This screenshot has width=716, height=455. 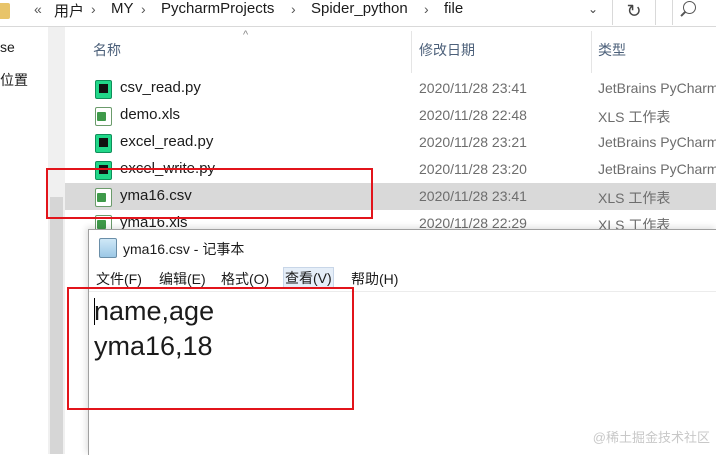 What do you see at coordinates (103, 116) in the screenshot?
I see `spreadsheet-file-icon` at bounding box center [103, 116].